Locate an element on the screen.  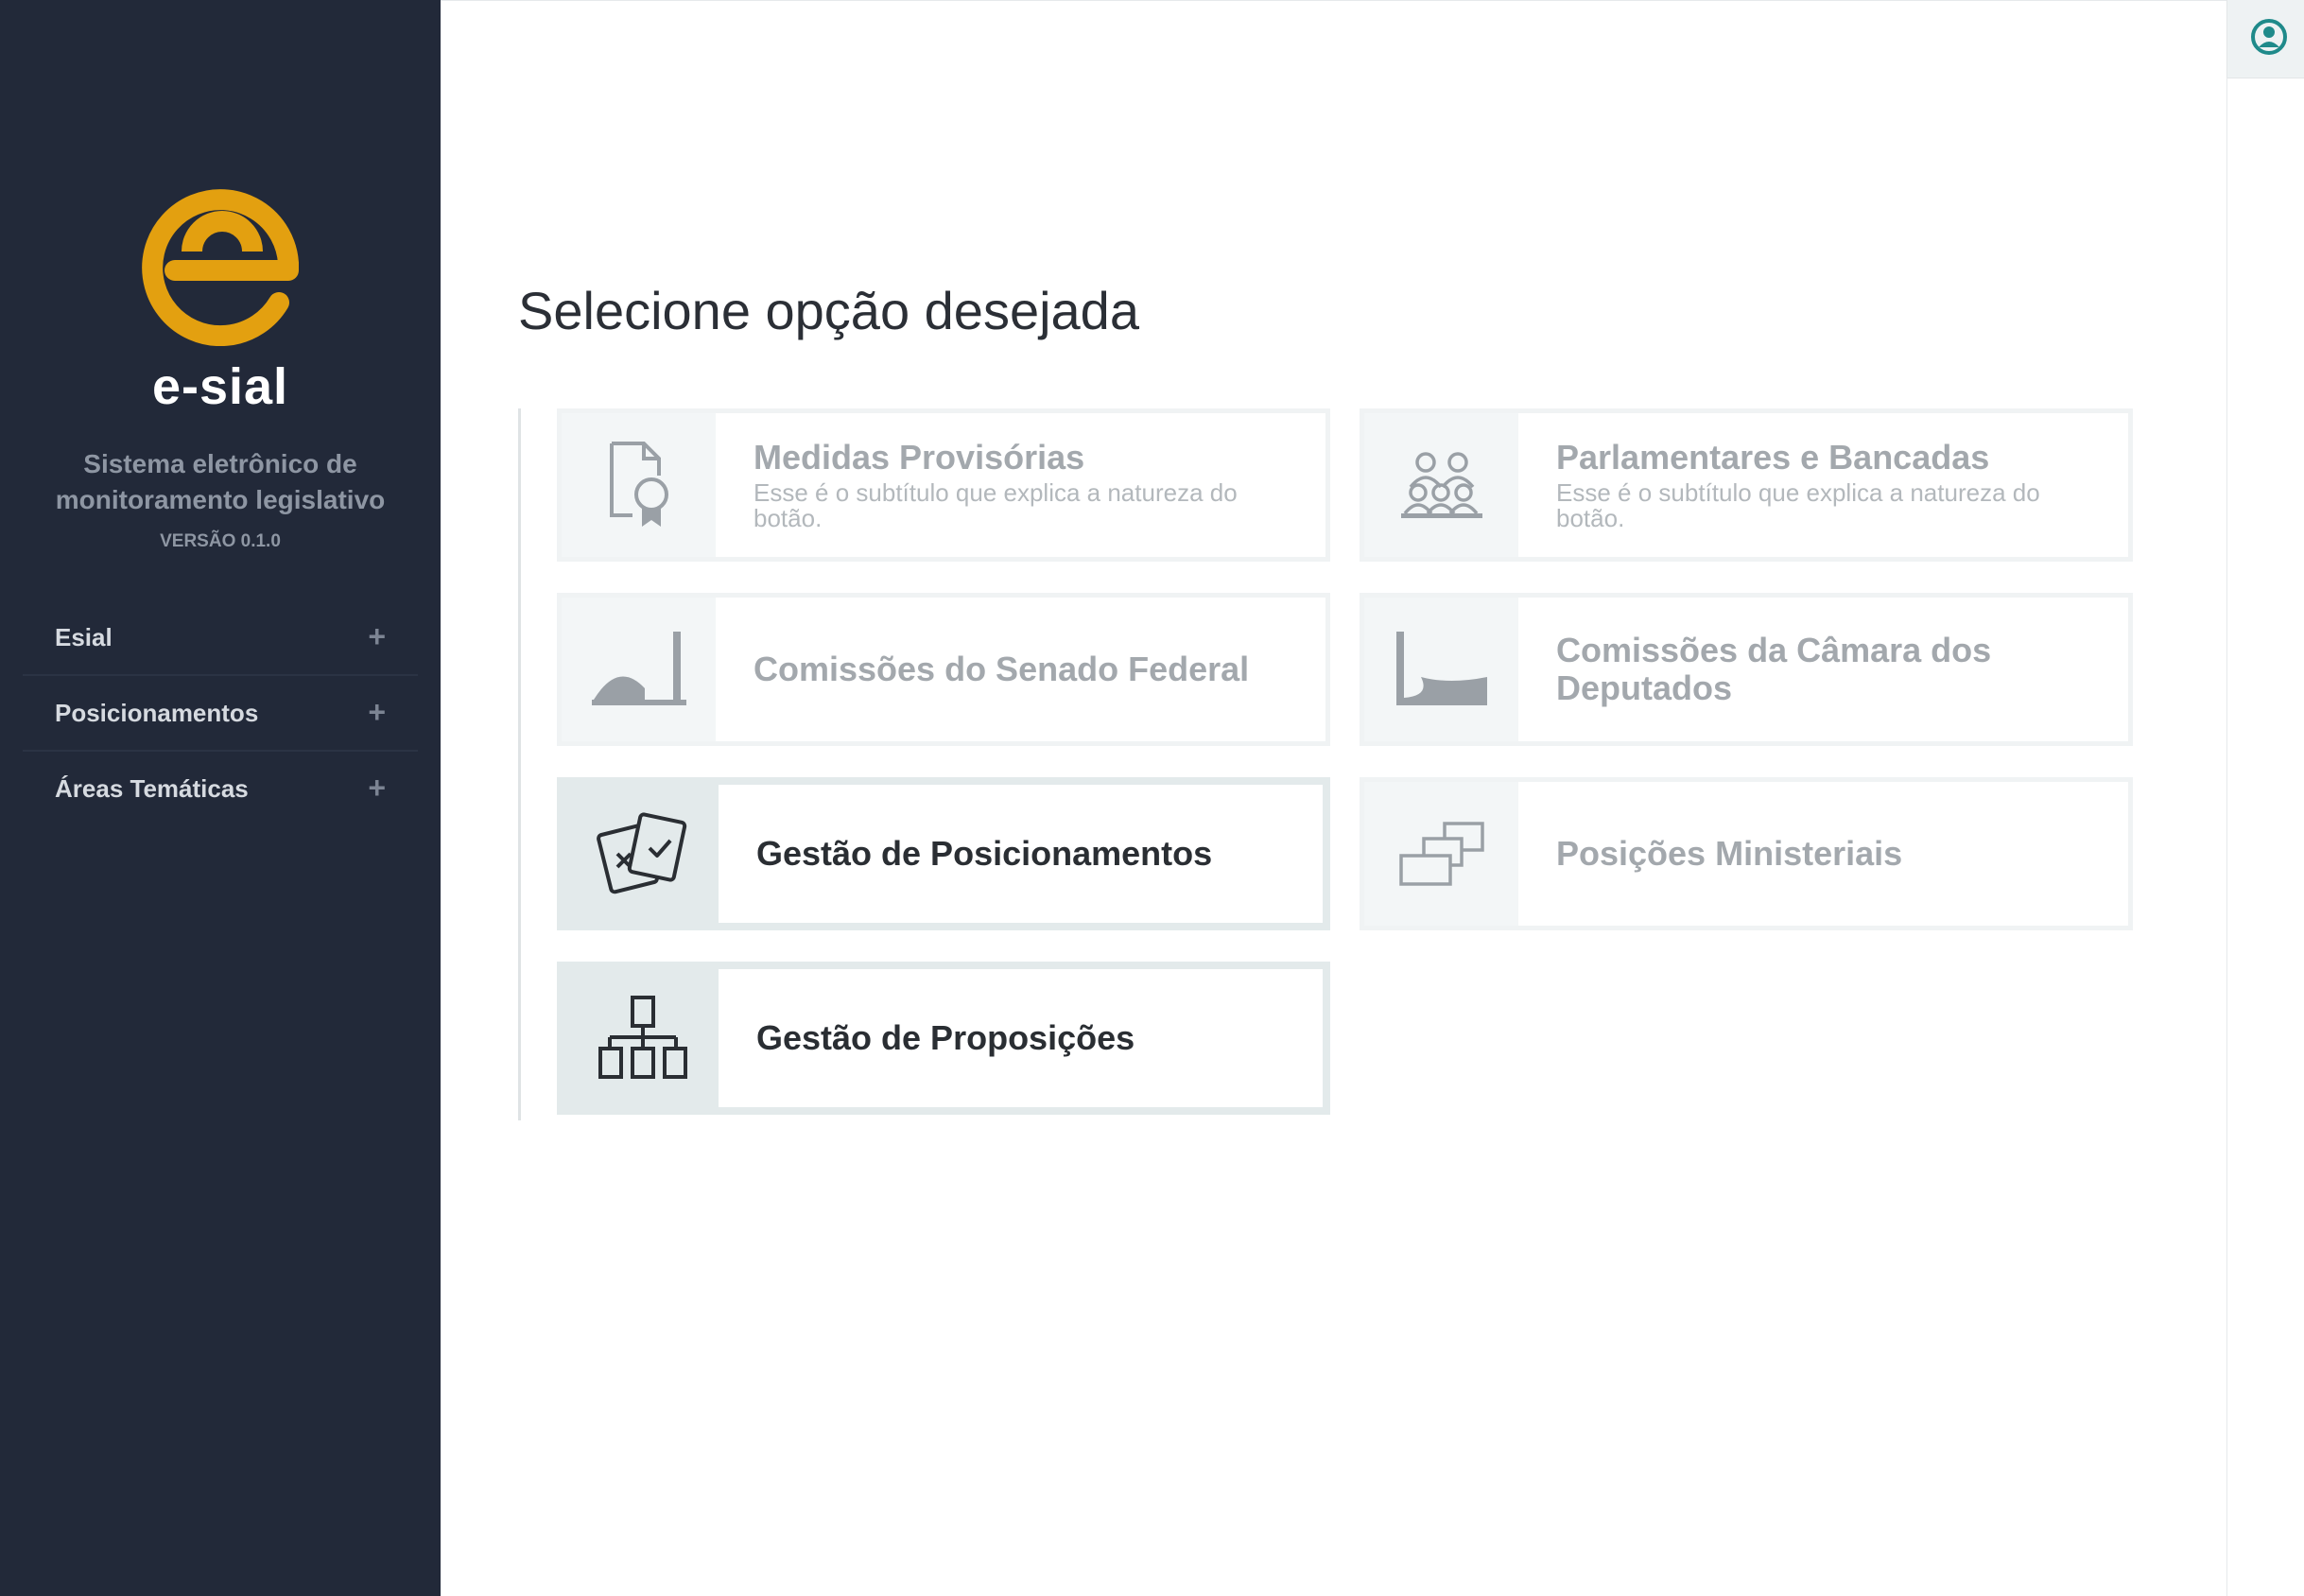
app-name: e-sial is located at coordinates (220, 387).